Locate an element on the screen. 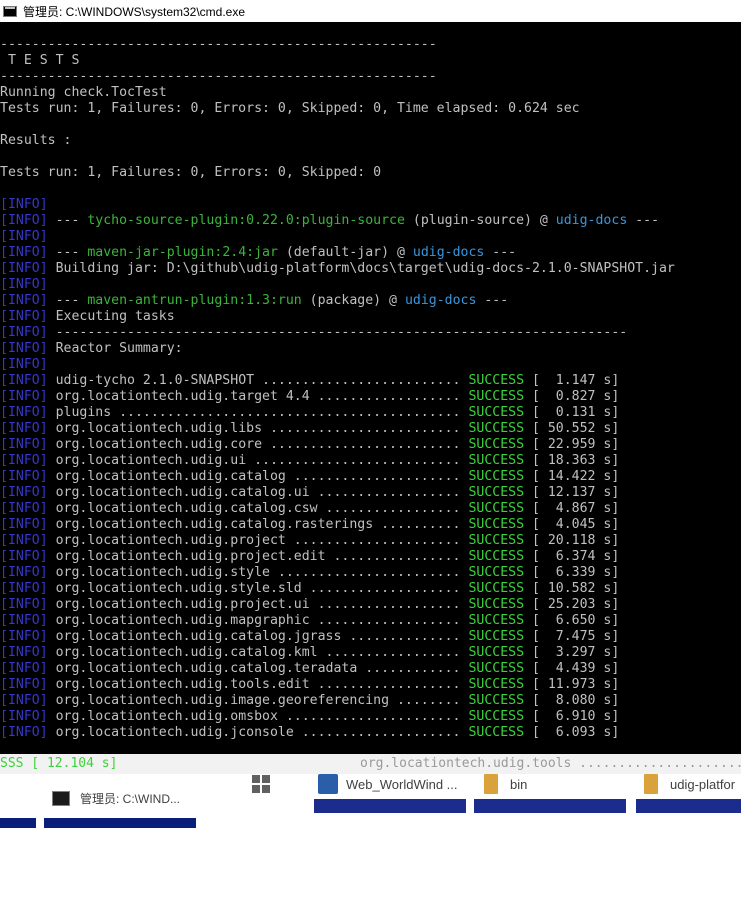 The height and width of the screenshot is (899, 741). console-text: (plugin-source) @ is located at coordinates (480, 220).